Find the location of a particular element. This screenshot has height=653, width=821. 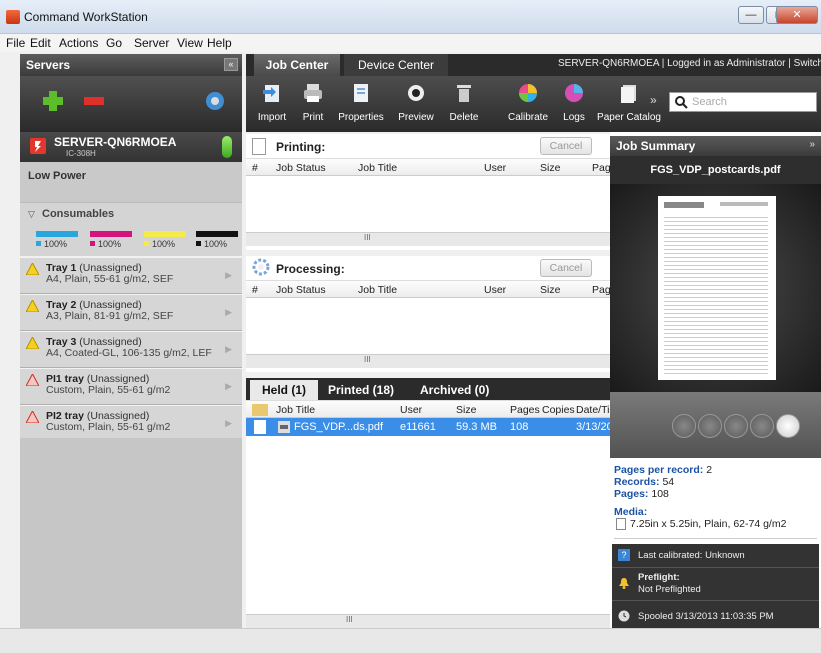

media-label: Media: is located at coordinates (631, 512).